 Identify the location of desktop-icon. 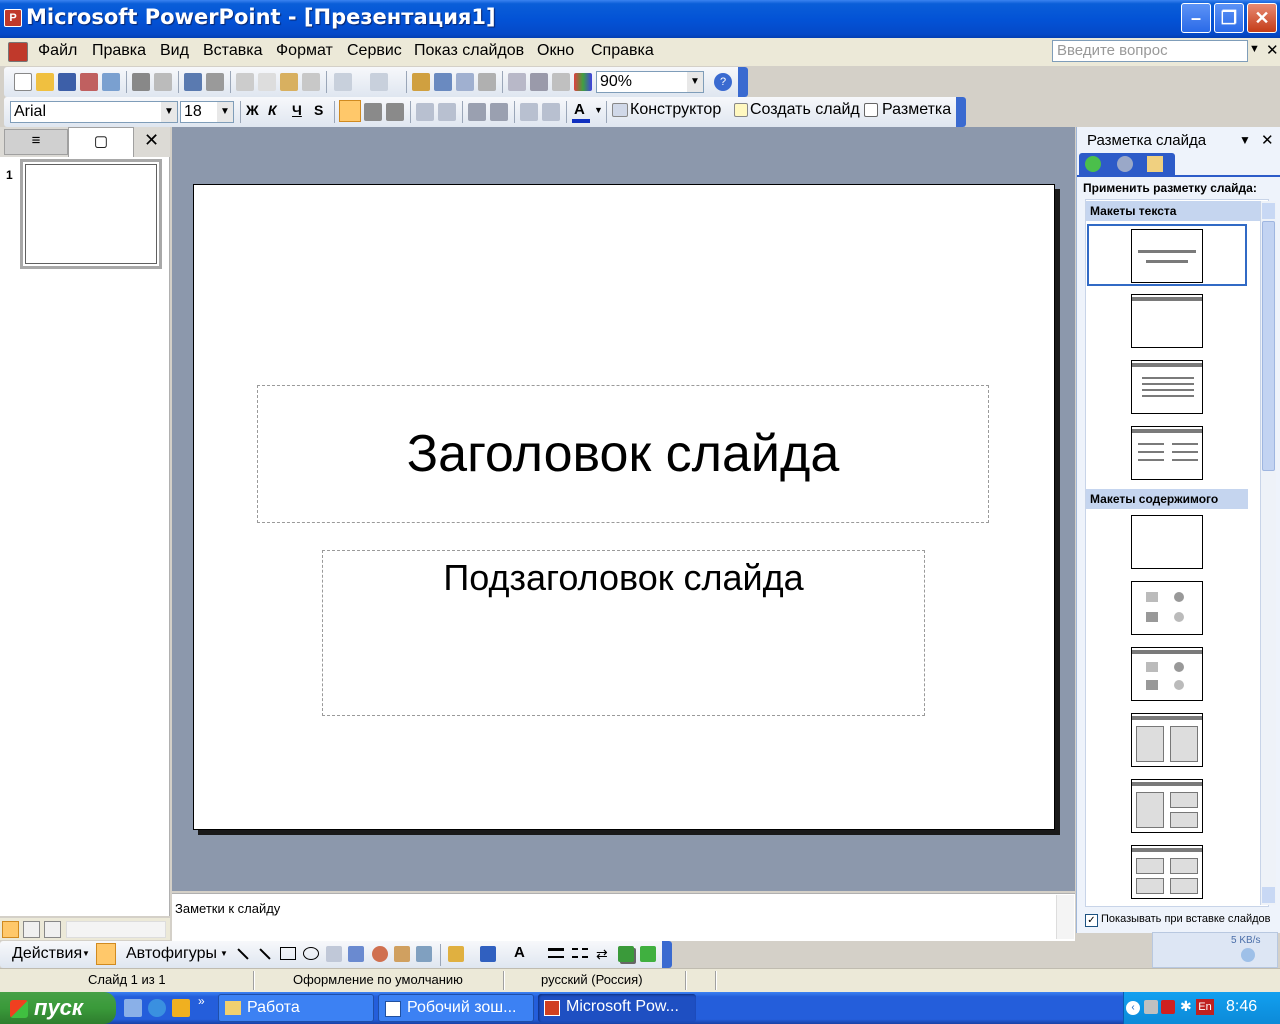
(133, 1008).